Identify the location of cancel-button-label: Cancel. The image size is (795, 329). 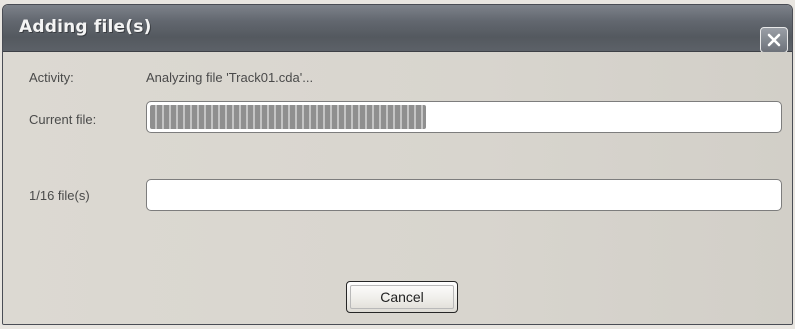
(402, 297).